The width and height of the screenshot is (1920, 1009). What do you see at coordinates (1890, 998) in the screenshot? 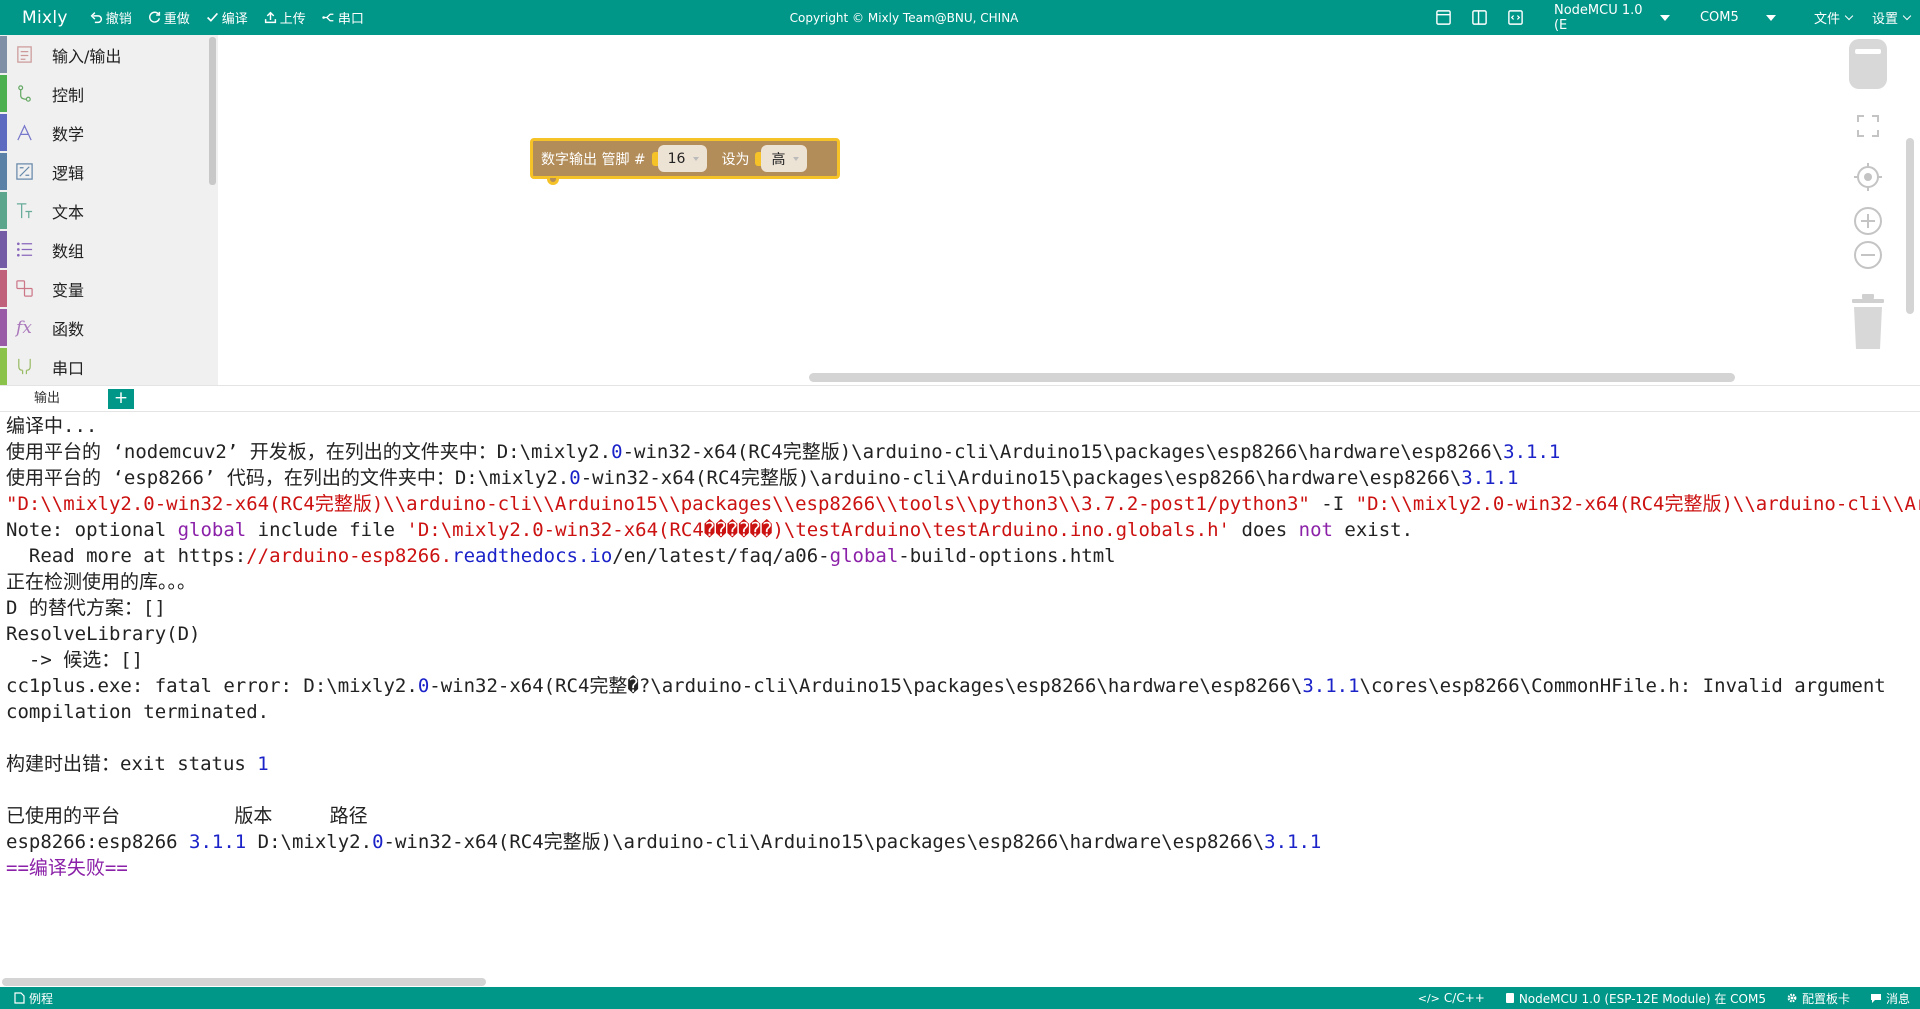
I see `messages-button: 消息` at bounding box center [1890, 998].